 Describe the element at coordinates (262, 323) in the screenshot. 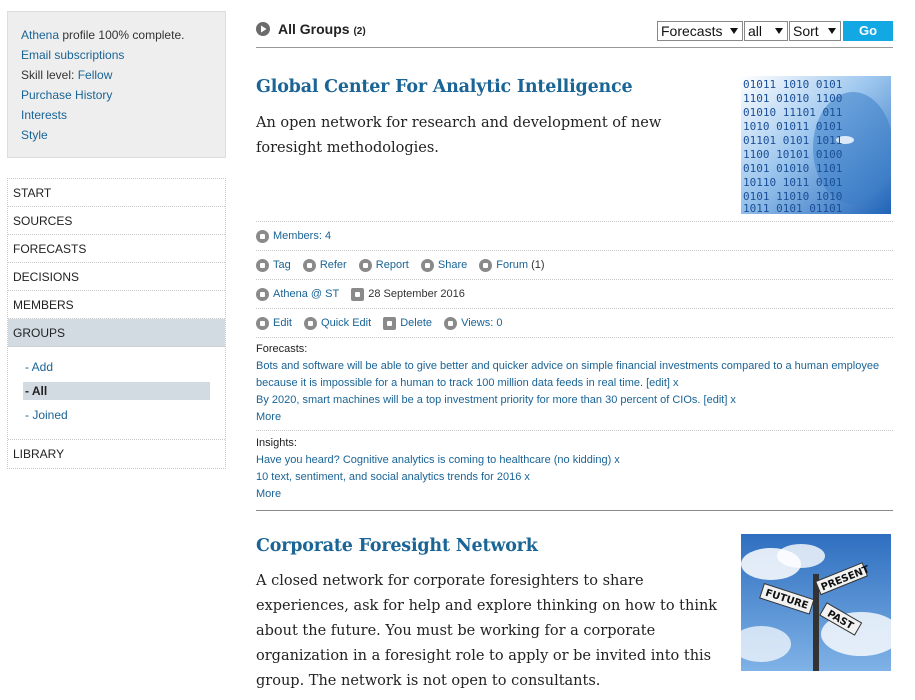

I see `pencil-icon` at that location.